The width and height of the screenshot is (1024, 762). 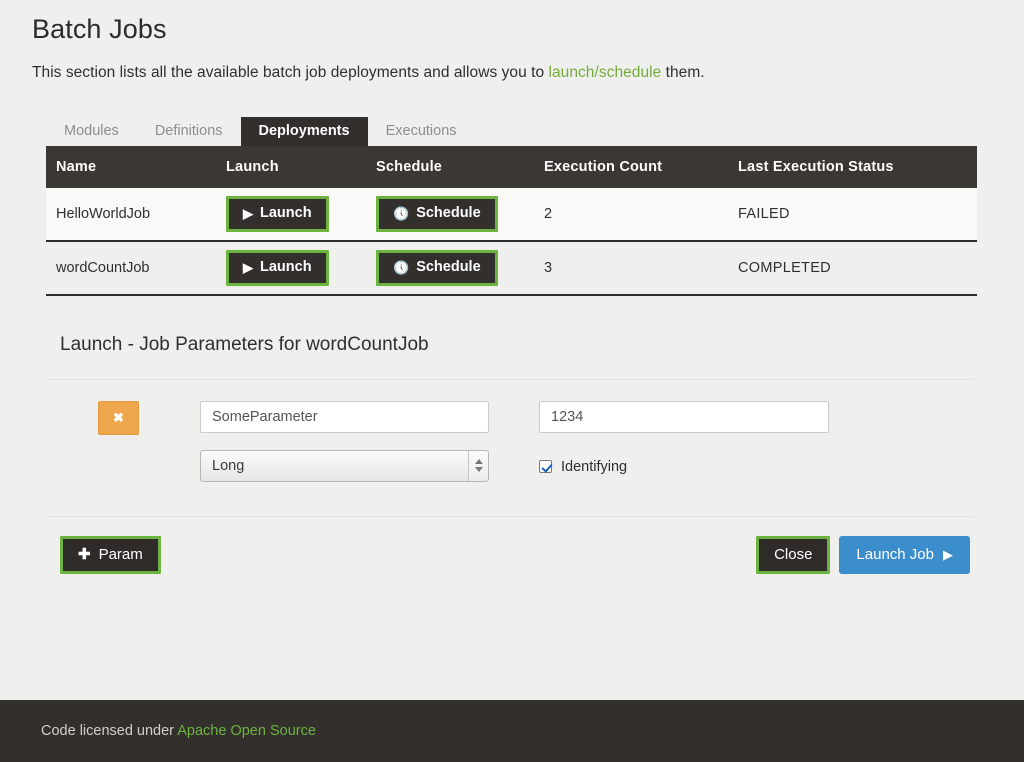 What do you see at coordinates (450, 167) in the screenshot?
I see `column-header-schedule: Schedule` at bounding box center [450, 167].